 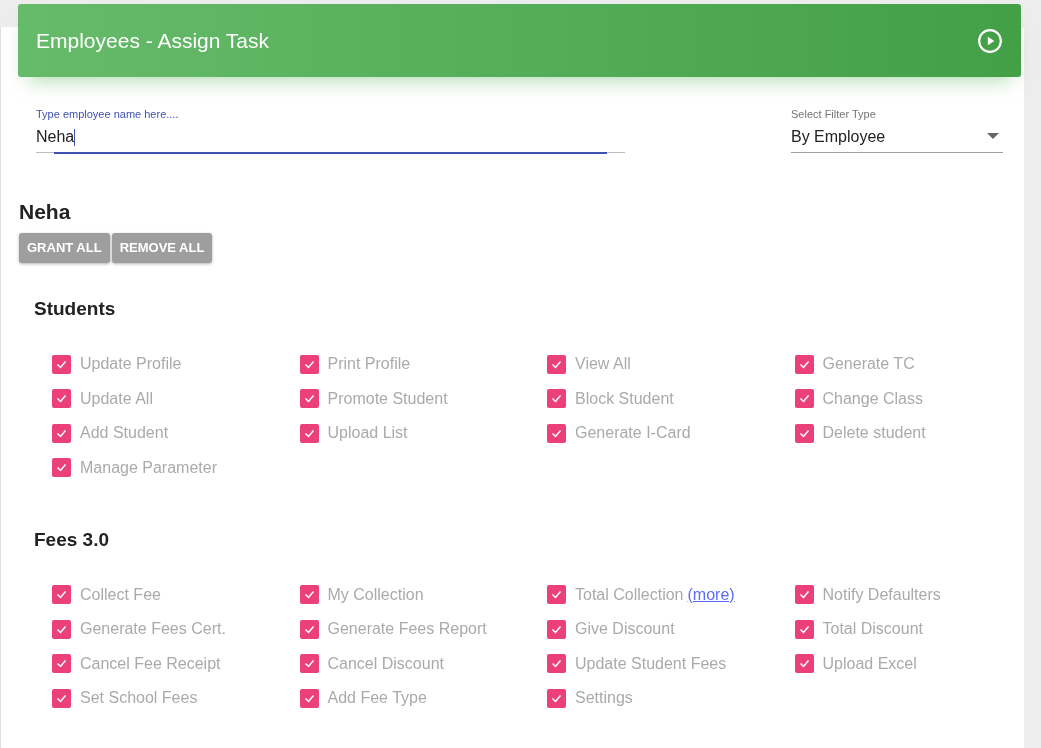 What do you see at coordinates (603, 364) in the screenshot?
I see `permission-label: View All` at bounding box center [603, 364].